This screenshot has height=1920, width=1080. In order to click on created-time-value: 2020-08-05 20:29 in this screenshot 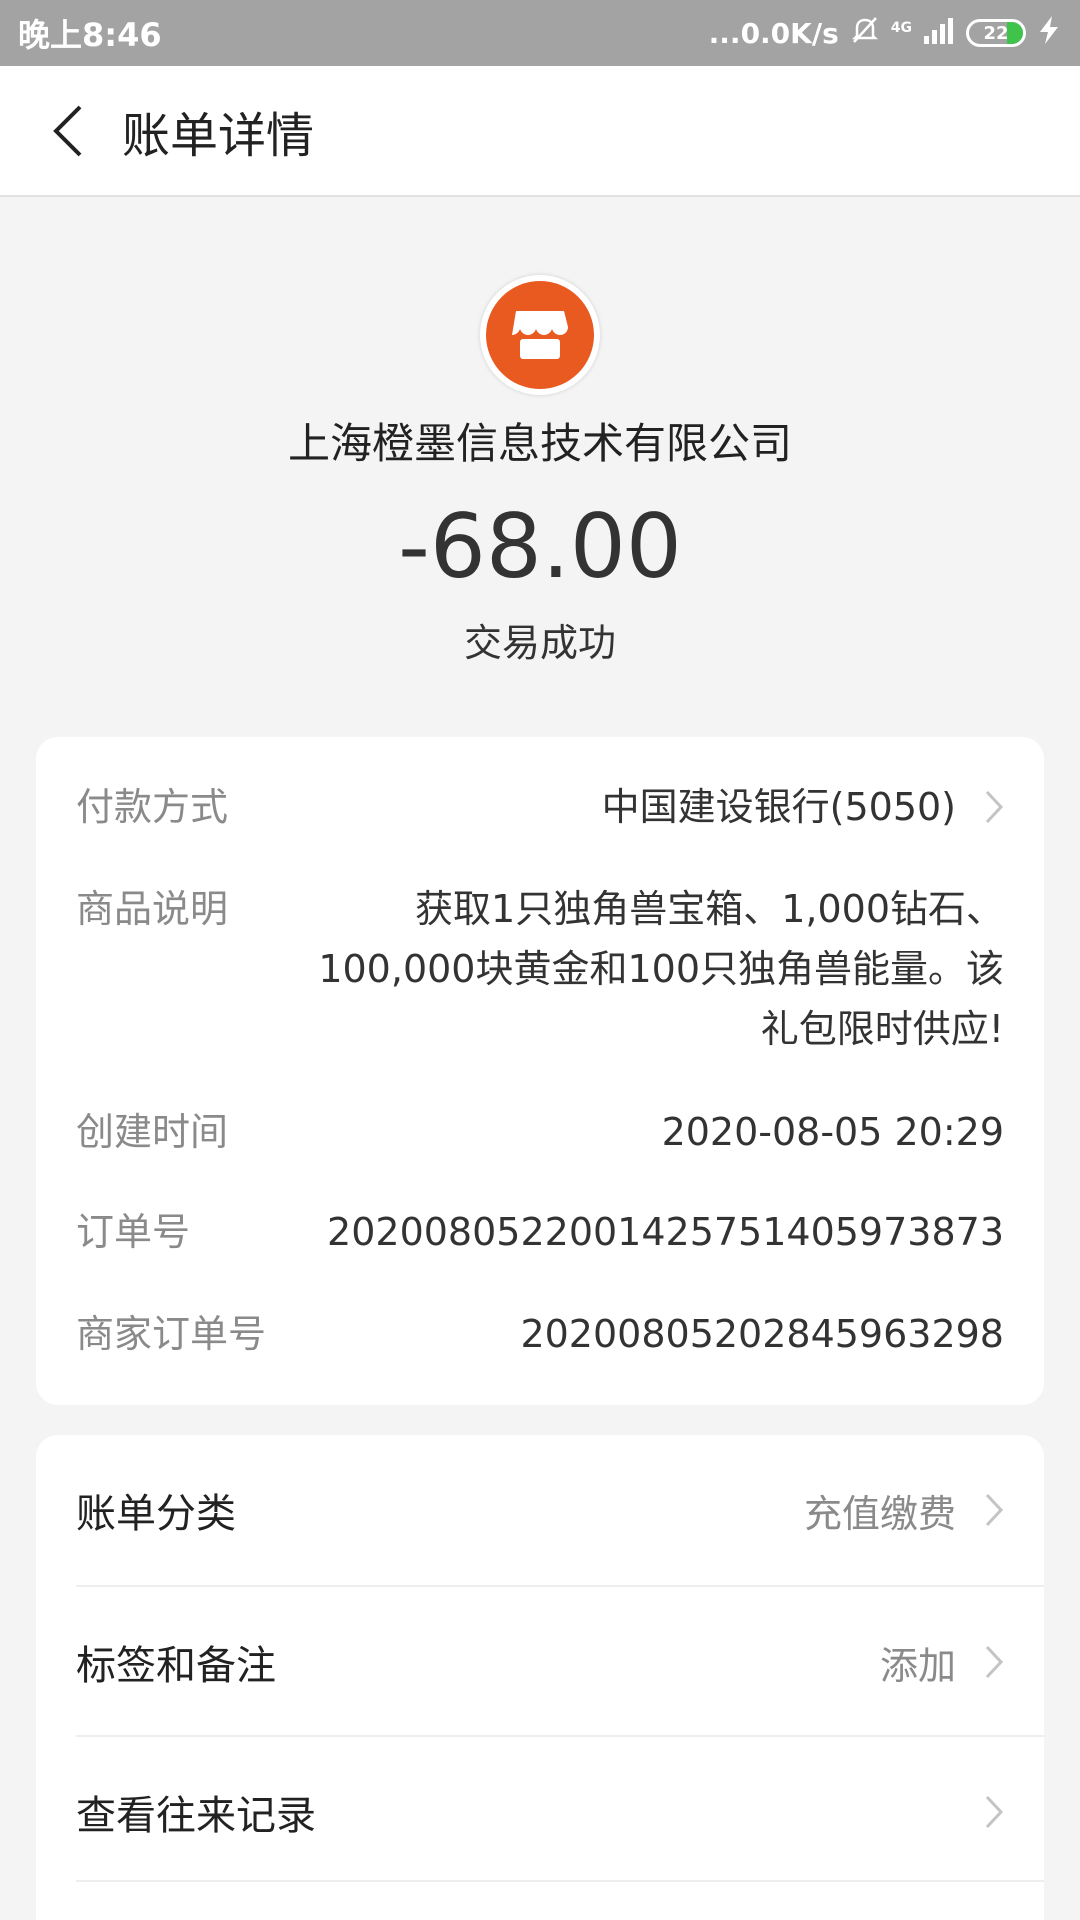, I will do `click(832, 1132)`.